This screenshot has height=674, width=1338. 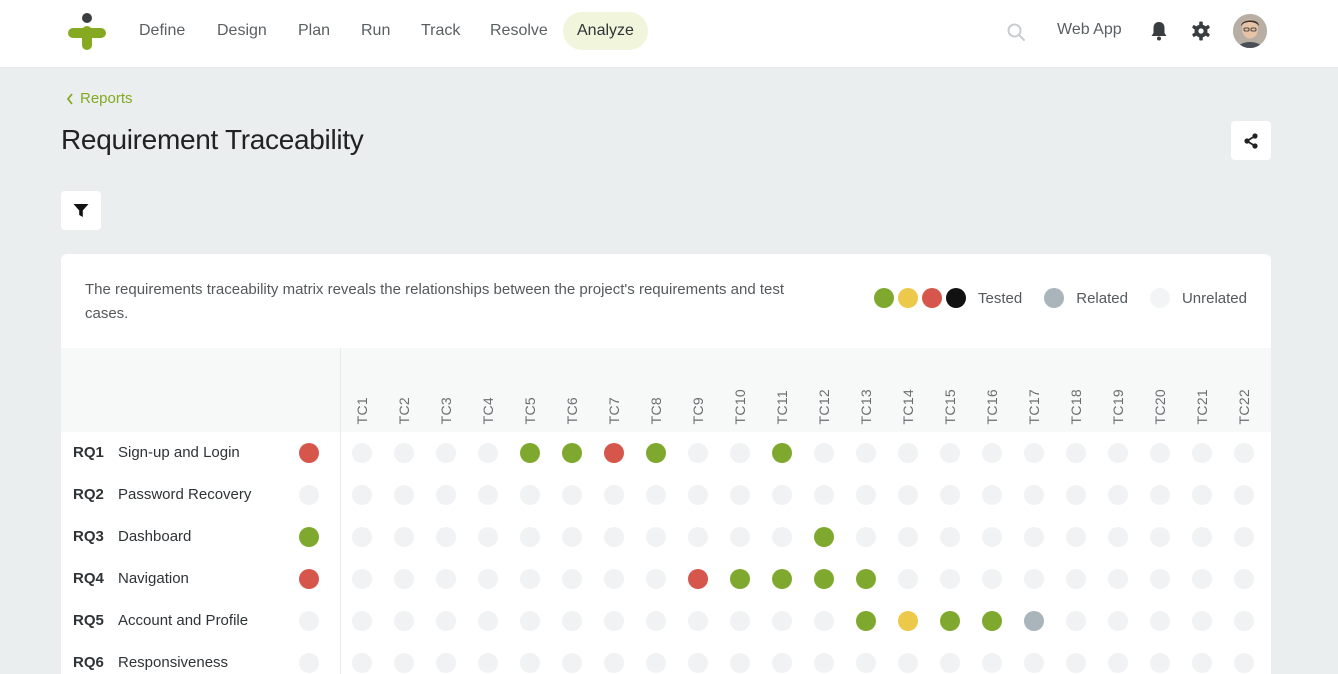 What do you see at coordinates (866, 537) in the screenshot?
I see `matrix-cell-rq3-tc13` at bounding box center [866, 537].